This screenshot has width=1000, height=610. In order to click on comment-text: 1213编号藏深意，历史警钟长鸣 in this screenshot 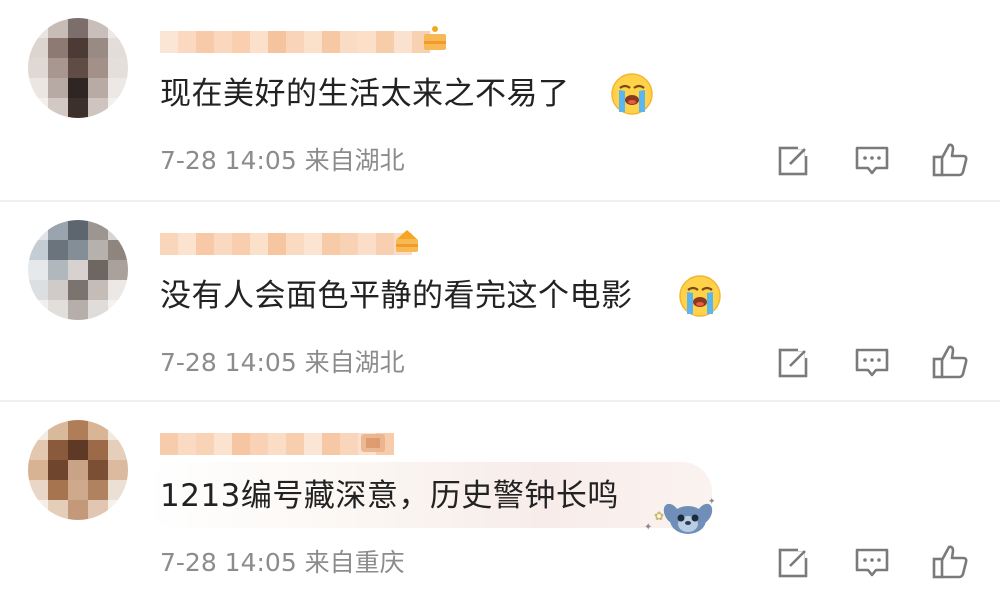, I will do `click(389, 496)`.